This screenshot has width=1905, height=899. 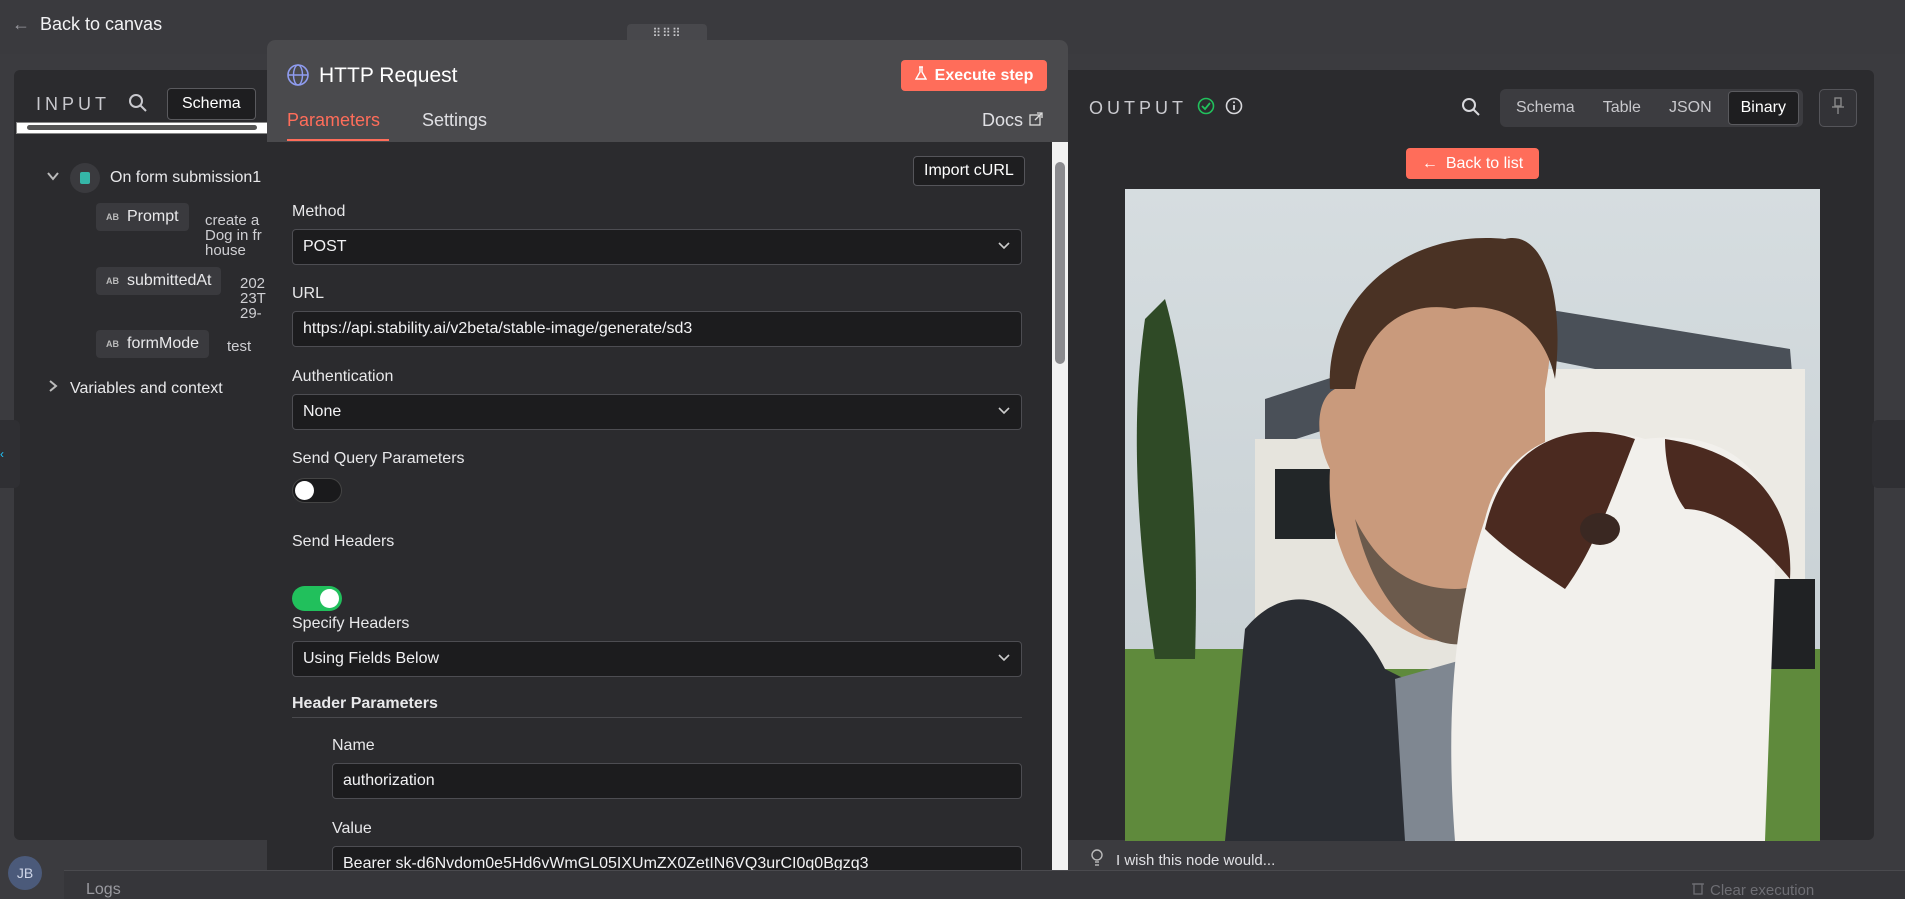 I want to click on header-parameters-label: Header Parameters, so click(x=365, y=703).